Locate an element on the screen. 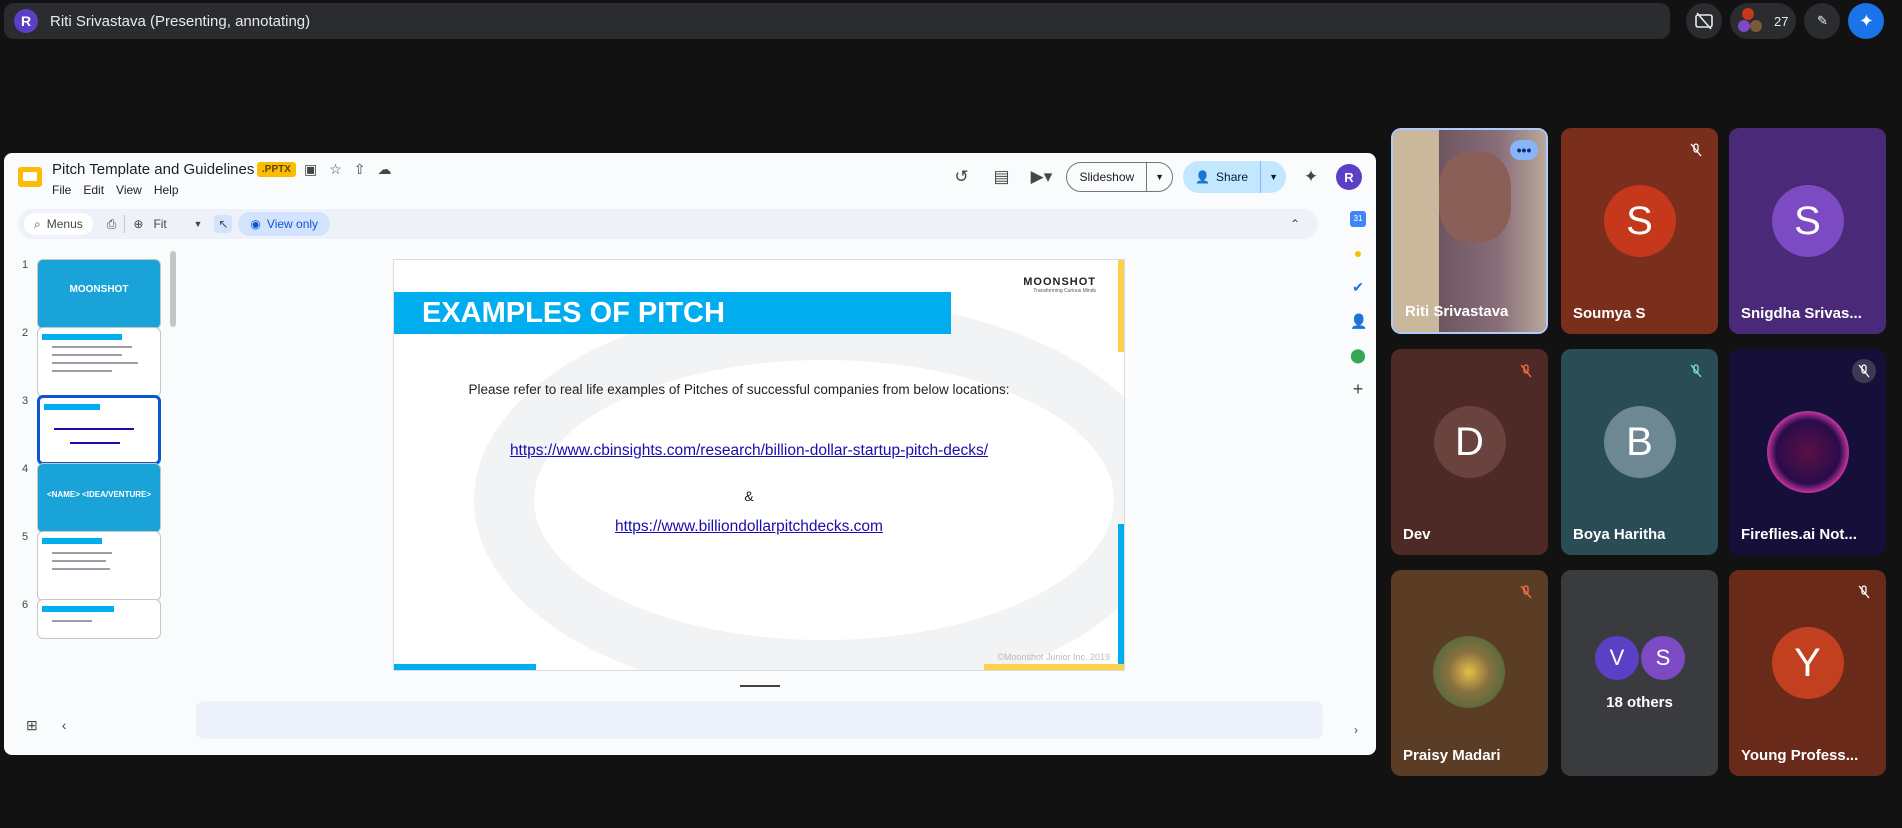 The width and height of the screenshot is (1902, 828). thumb-number: 3 is located at coordinates (25, 401).